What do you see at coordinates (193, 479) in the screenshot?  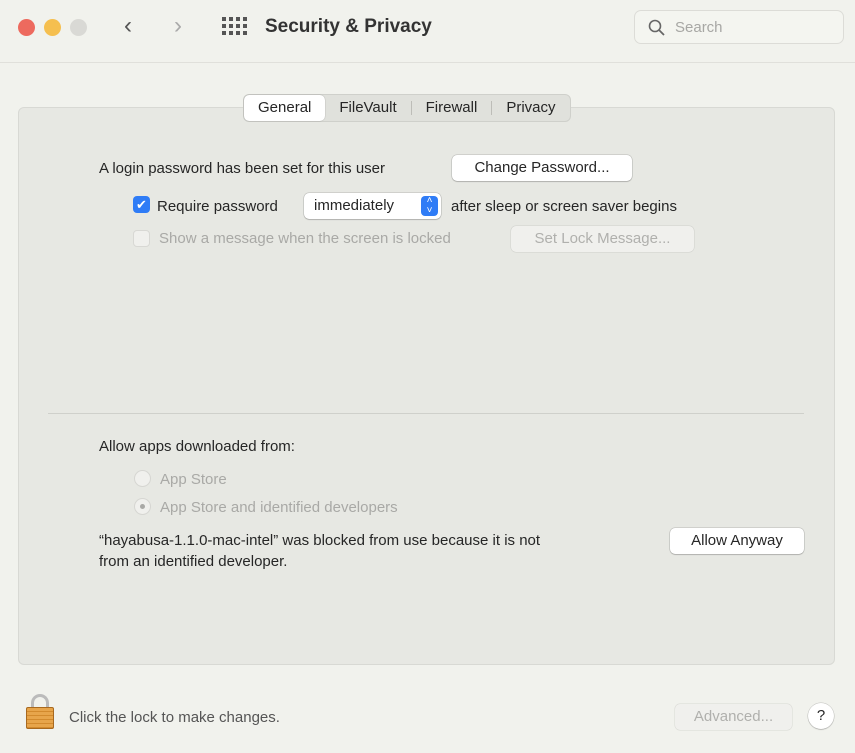 I see `radio-app-store-label: App Store` at bounding box center [193, 479].